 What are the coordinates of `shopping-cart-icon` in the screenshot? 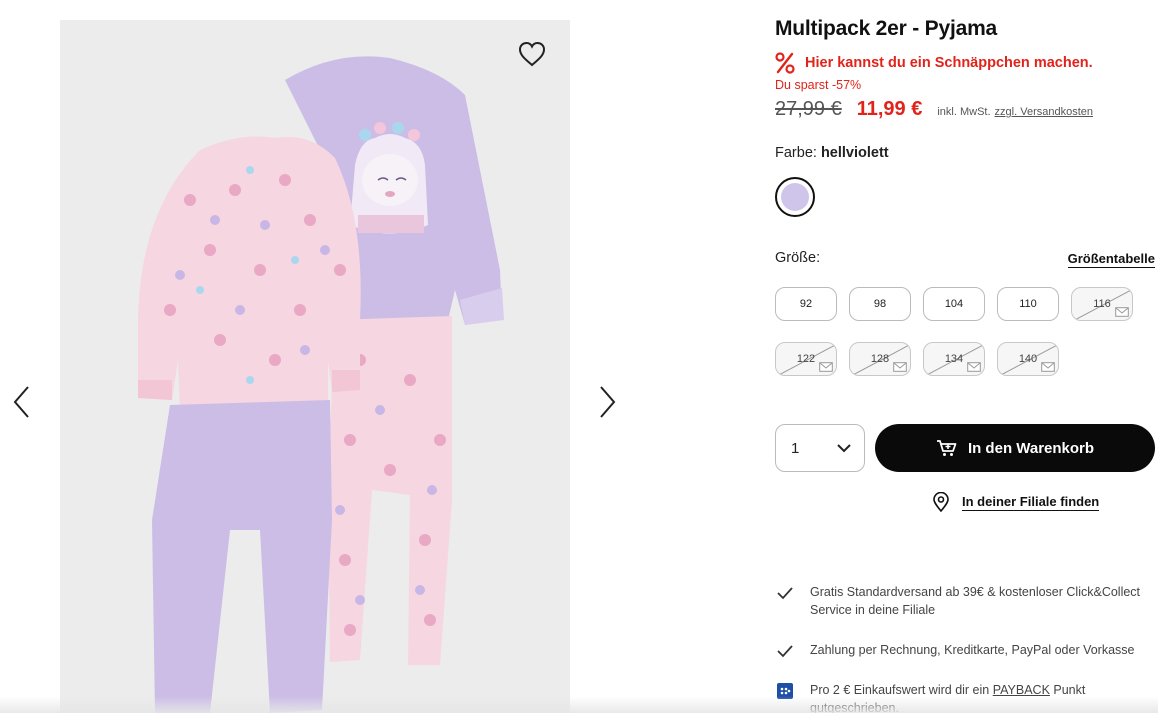 It's located at (946, 448).